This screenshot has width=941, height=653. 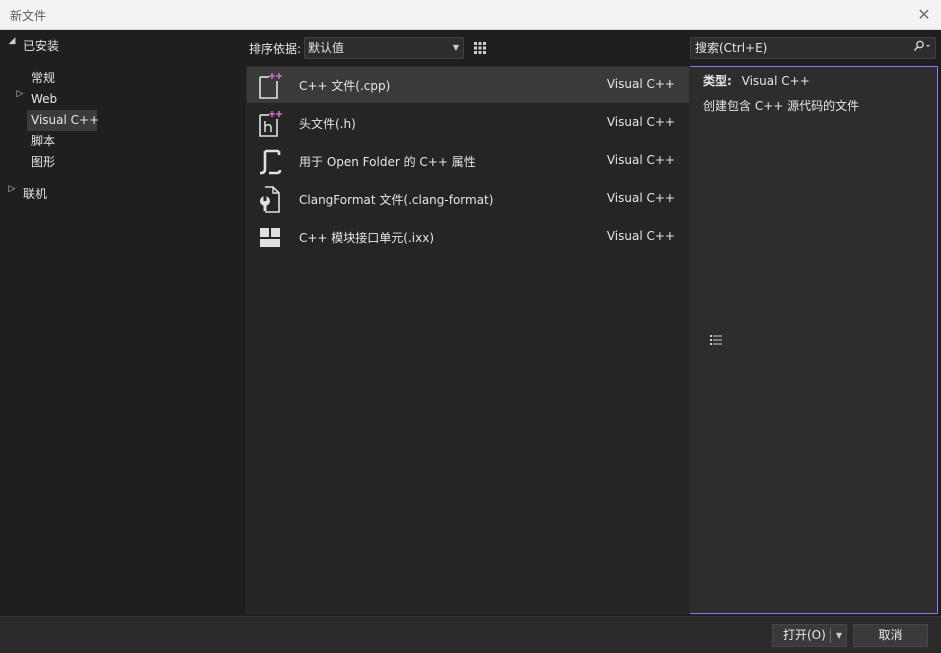 I want to click on split-separator, so click(x=830, y=635).